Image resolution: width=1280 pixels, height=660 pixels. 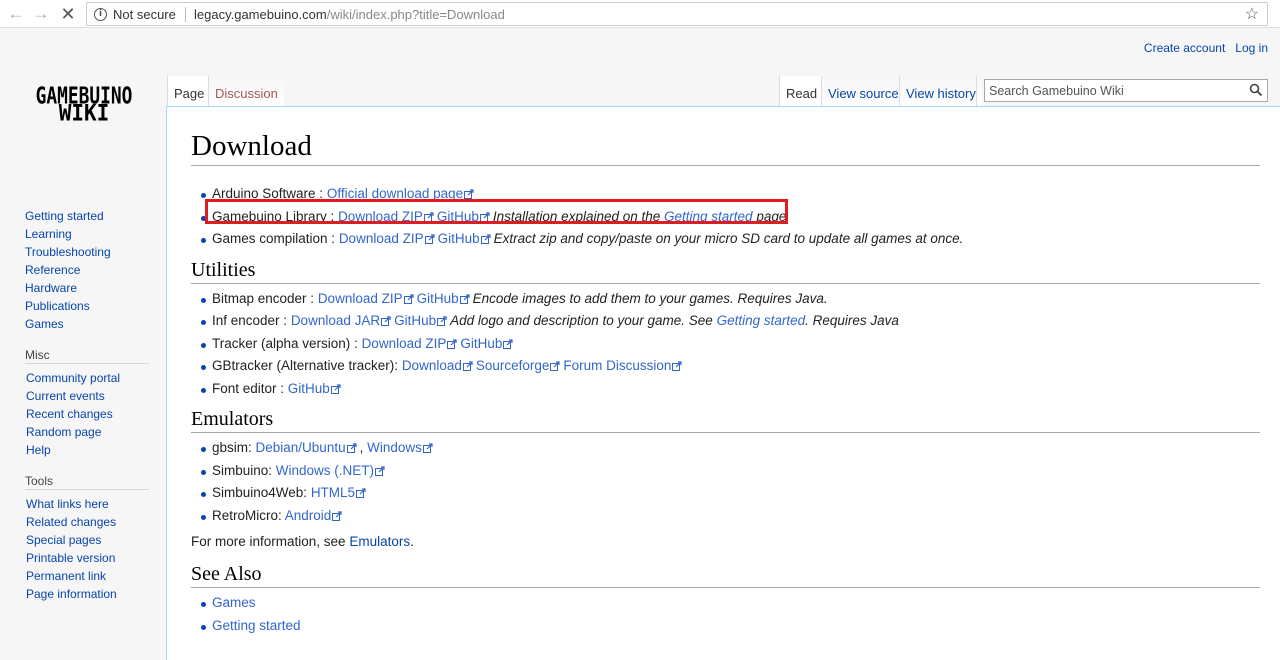 What do you see at coordinates (325, 470) in the screenshot?
I see `external-link: Windows (.NET)` at bounding box center [325, 470].